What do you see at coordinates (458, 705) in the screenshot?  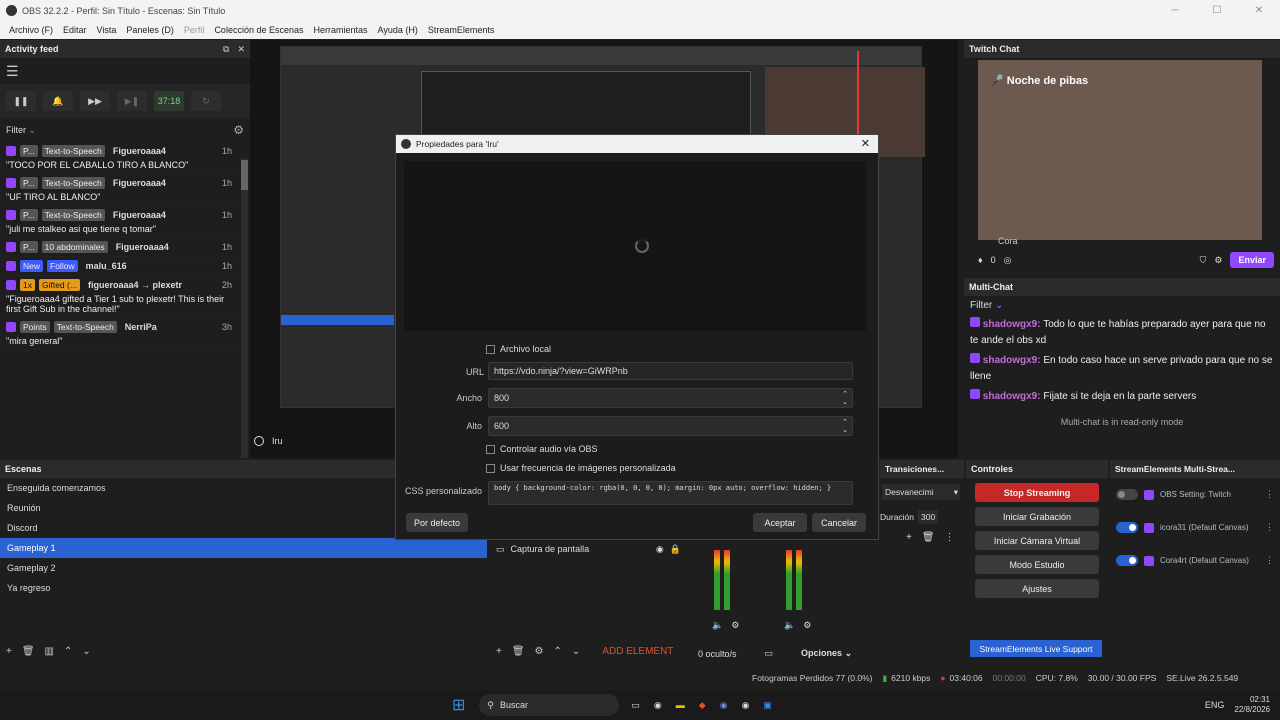 I see `windows-start-icon: ⊞` at bounding box center [458, 705].